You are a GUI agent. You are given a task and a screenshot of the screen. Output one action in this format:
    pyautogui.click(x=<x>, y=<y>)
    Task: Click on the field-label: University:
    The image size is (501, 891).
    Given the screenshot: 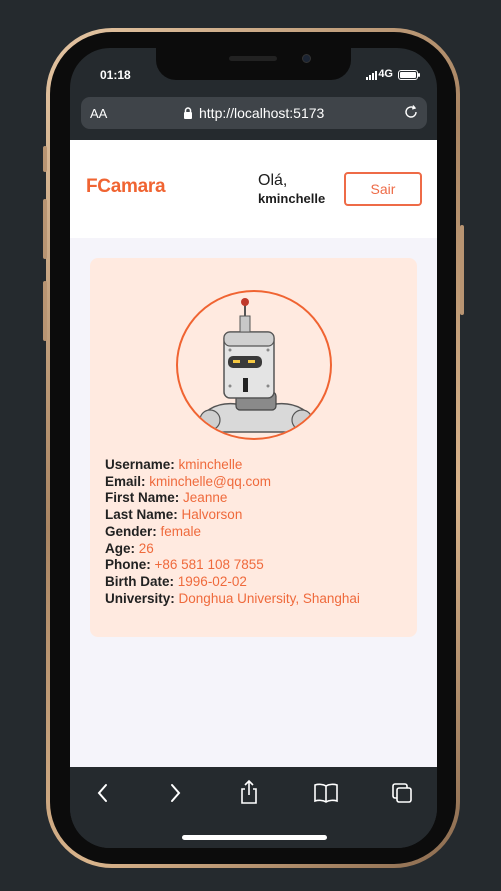 What is the action you would take?
    pyautogui.click(x=140, y=598)
    